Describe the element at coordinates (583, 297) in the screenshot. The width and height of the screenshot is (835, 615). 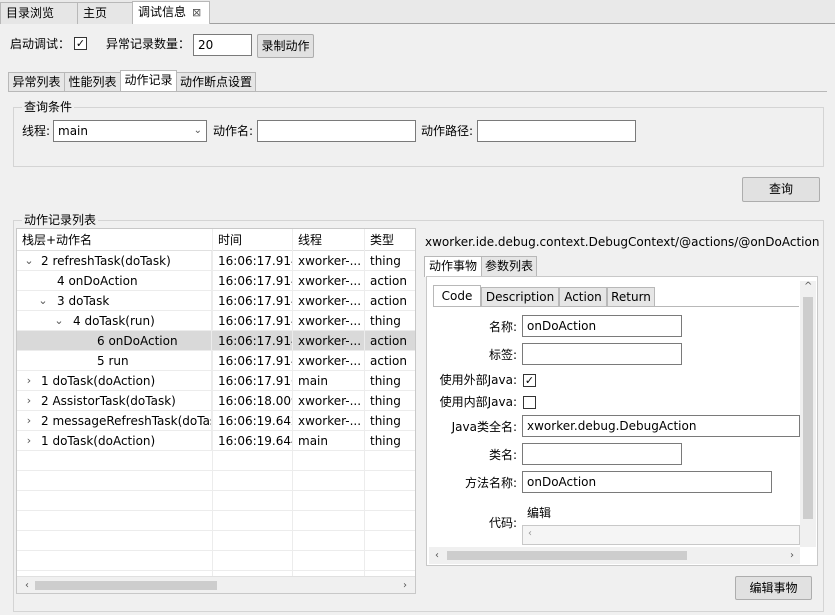
I see `tab-action: Action` at that location.